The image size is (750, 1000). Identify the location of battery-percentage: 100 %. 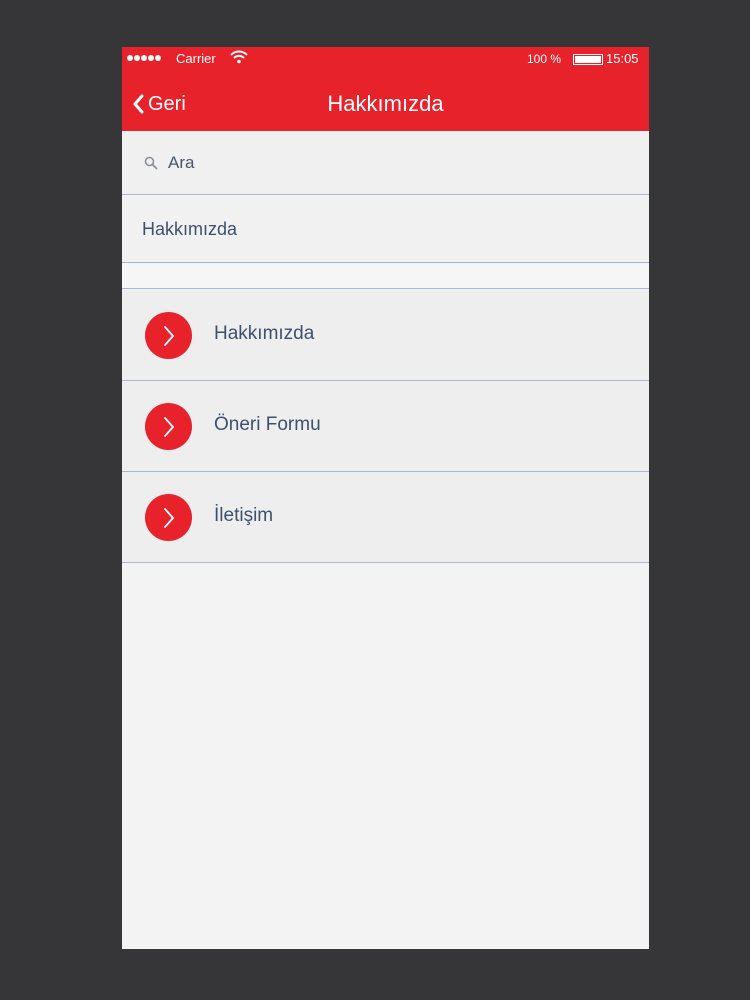
(544, 59).